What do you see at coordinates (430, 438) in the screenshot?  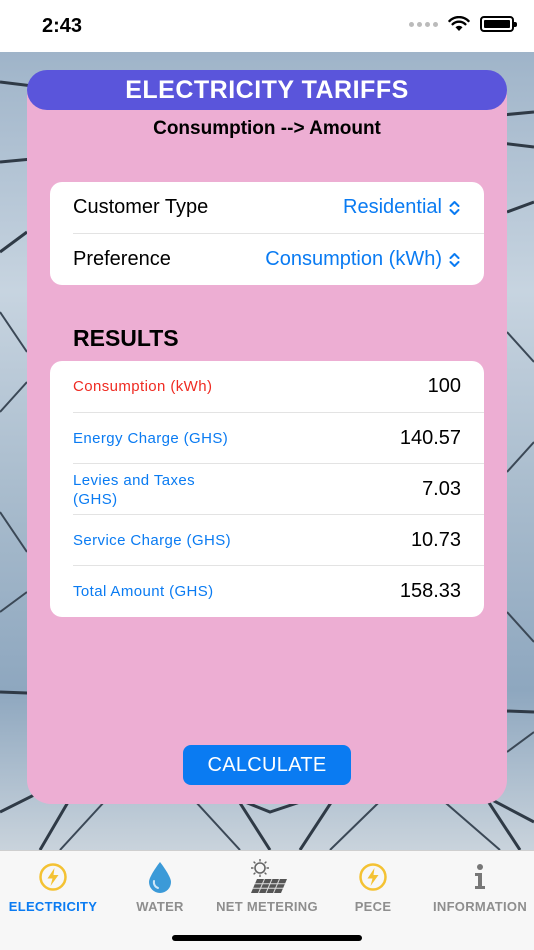 I see `energy-charge-value: 140.57` at bounding box center [430, 438].